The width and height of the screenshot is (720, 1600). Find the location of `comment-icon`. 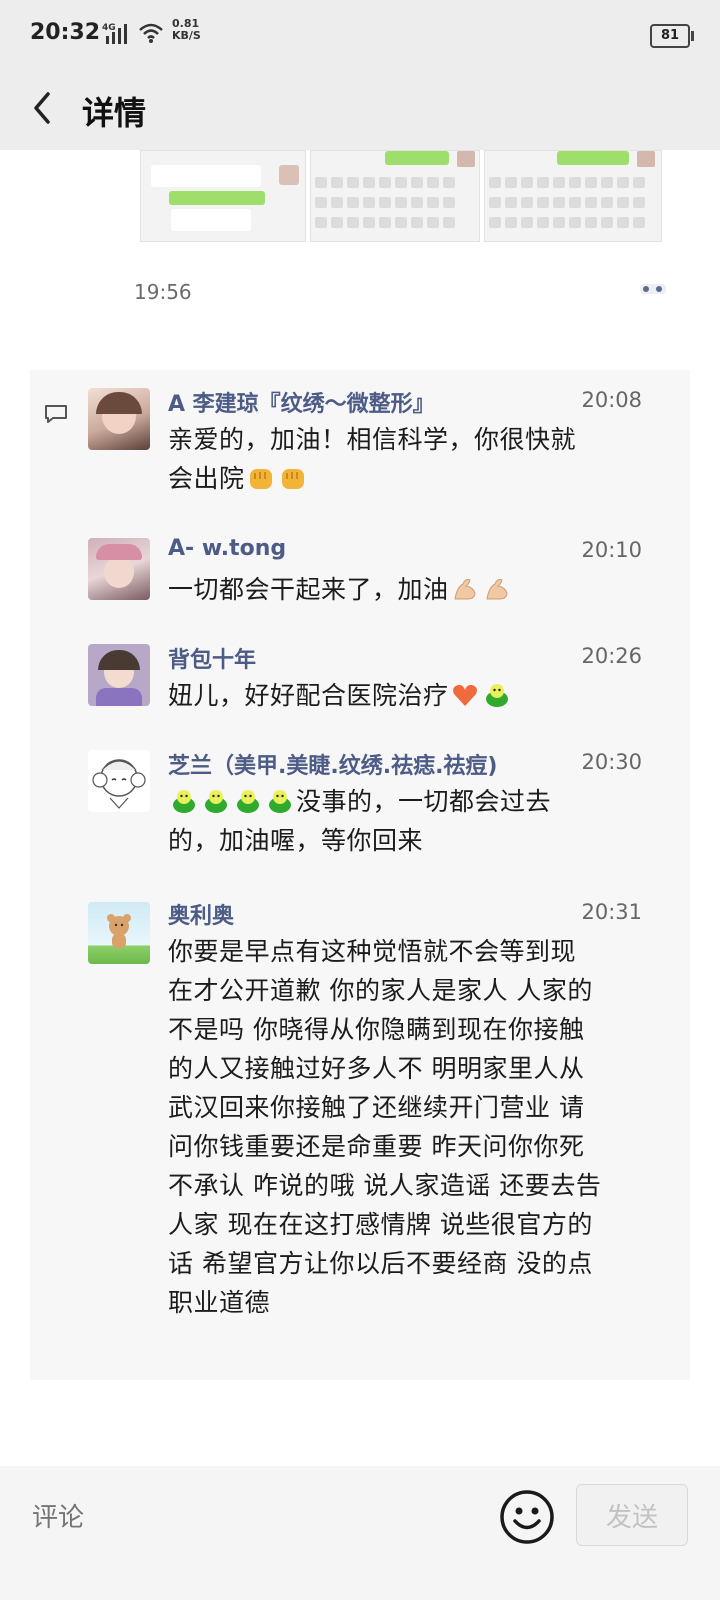

comment-icon is located at coordinates (56, 414).